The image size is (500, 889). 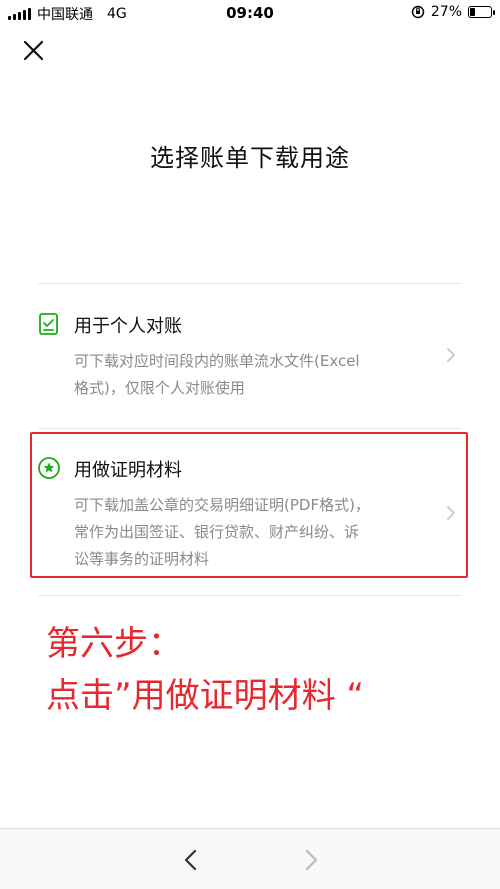 What do you see at coordinates (250, 13) in the screenshot?
I see `status-bar: 中国联通 4G 09:40 27%` at bounding box center [250, 13].